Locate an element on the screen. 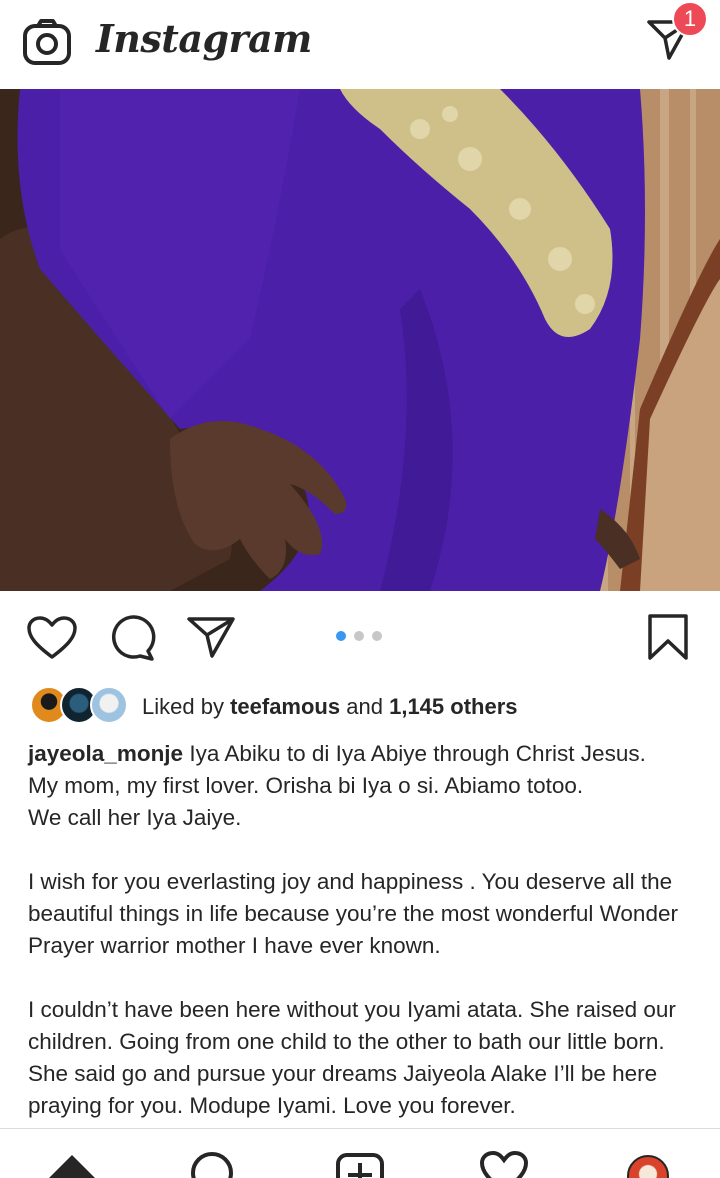  app-logo: Instagram is located at coordinates (204, 38).